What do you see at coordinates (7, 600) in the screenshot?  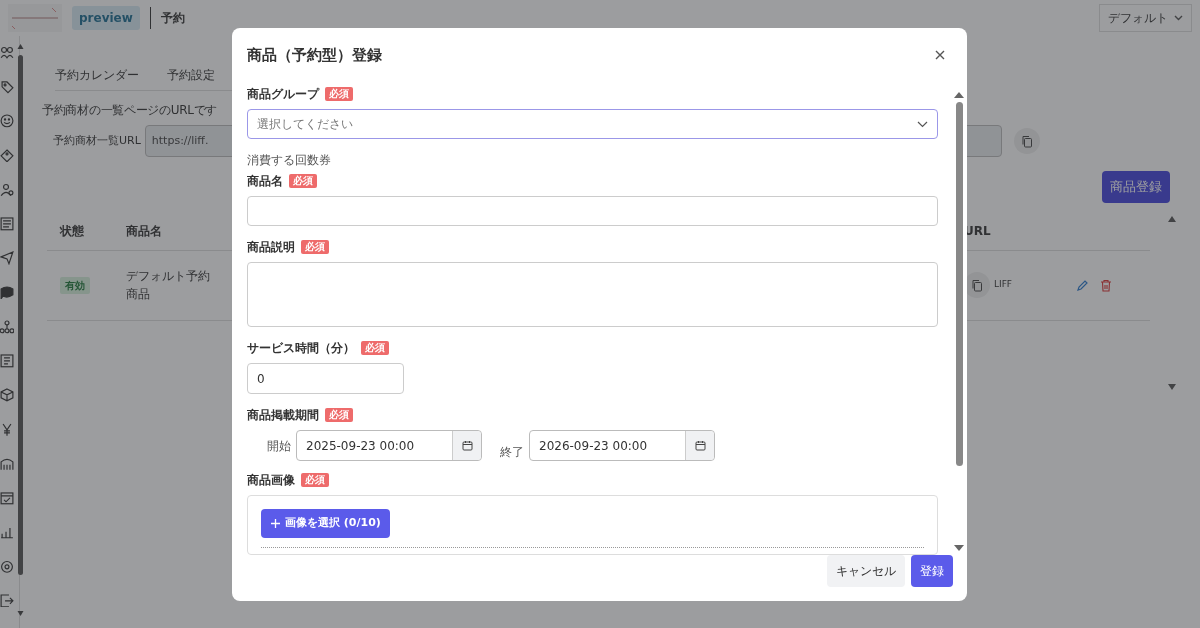 I see `logout-icon` at bounding box center [7, 600].